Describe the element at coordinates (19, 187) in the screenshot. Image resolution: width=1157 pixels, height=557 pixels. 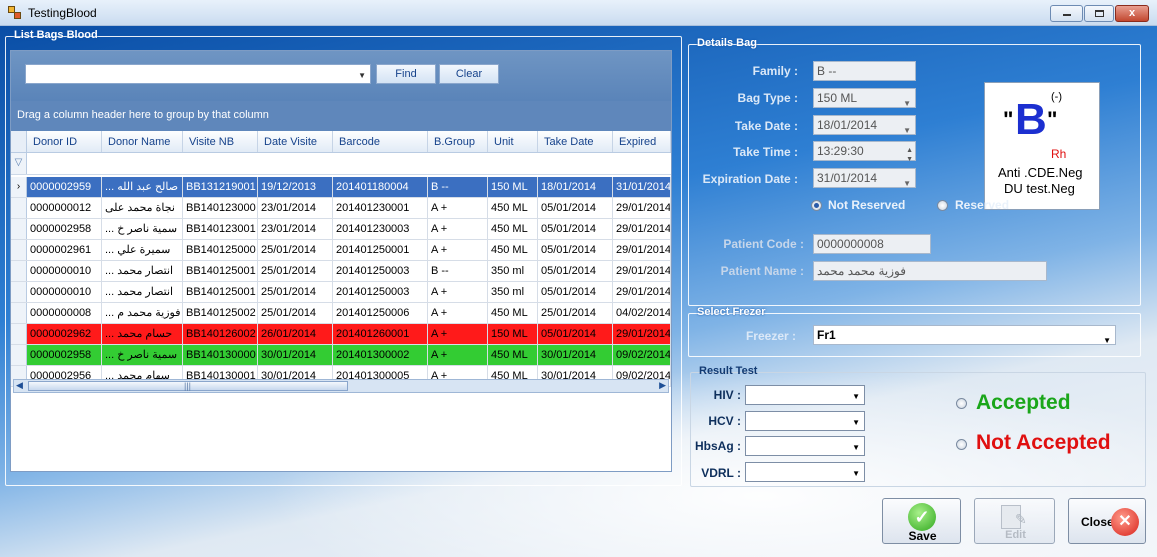
I see `current-row-indicator-icon: ›` at that location.